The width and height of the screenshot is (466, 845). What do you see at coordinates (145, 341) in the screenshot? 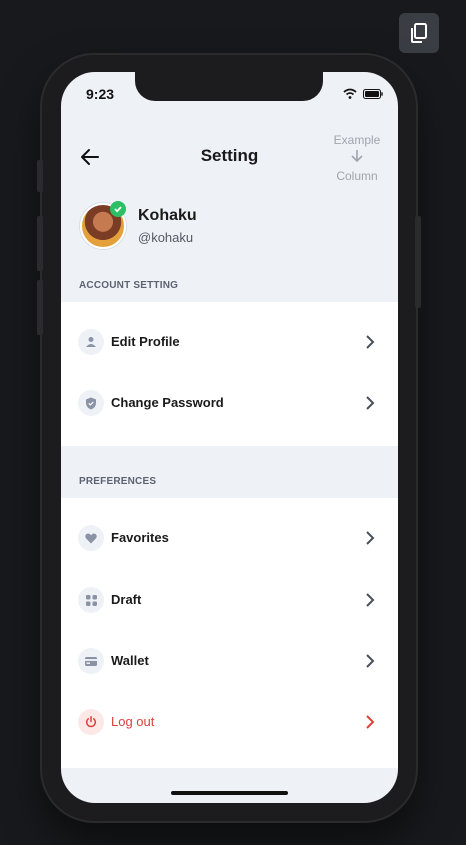
I see `menu-item-label: Edit Profile` at bounding box center [145, 341].